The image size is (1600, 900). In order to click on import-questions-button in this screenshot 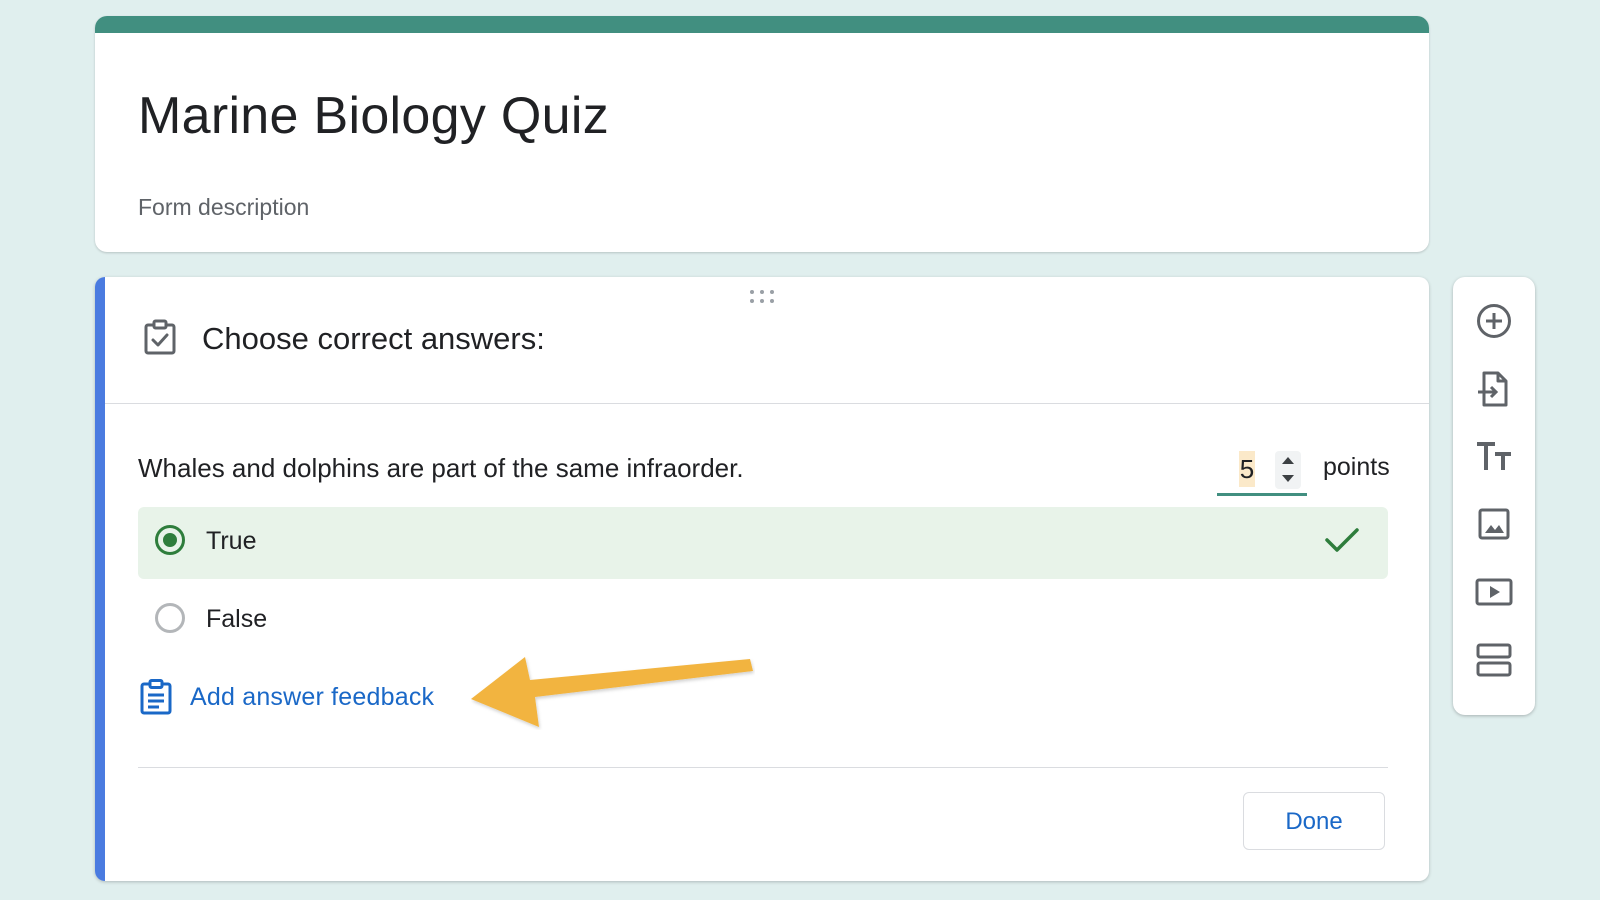, I will do `click(1494, 389)`.